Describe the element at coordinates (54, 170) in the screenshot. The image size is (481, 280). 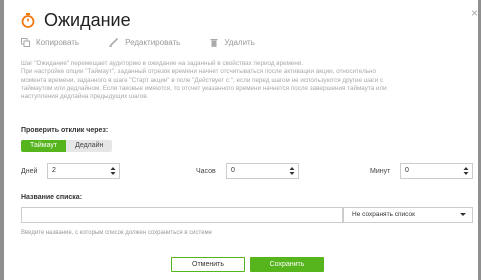
I see `days-value: 2` at that location.